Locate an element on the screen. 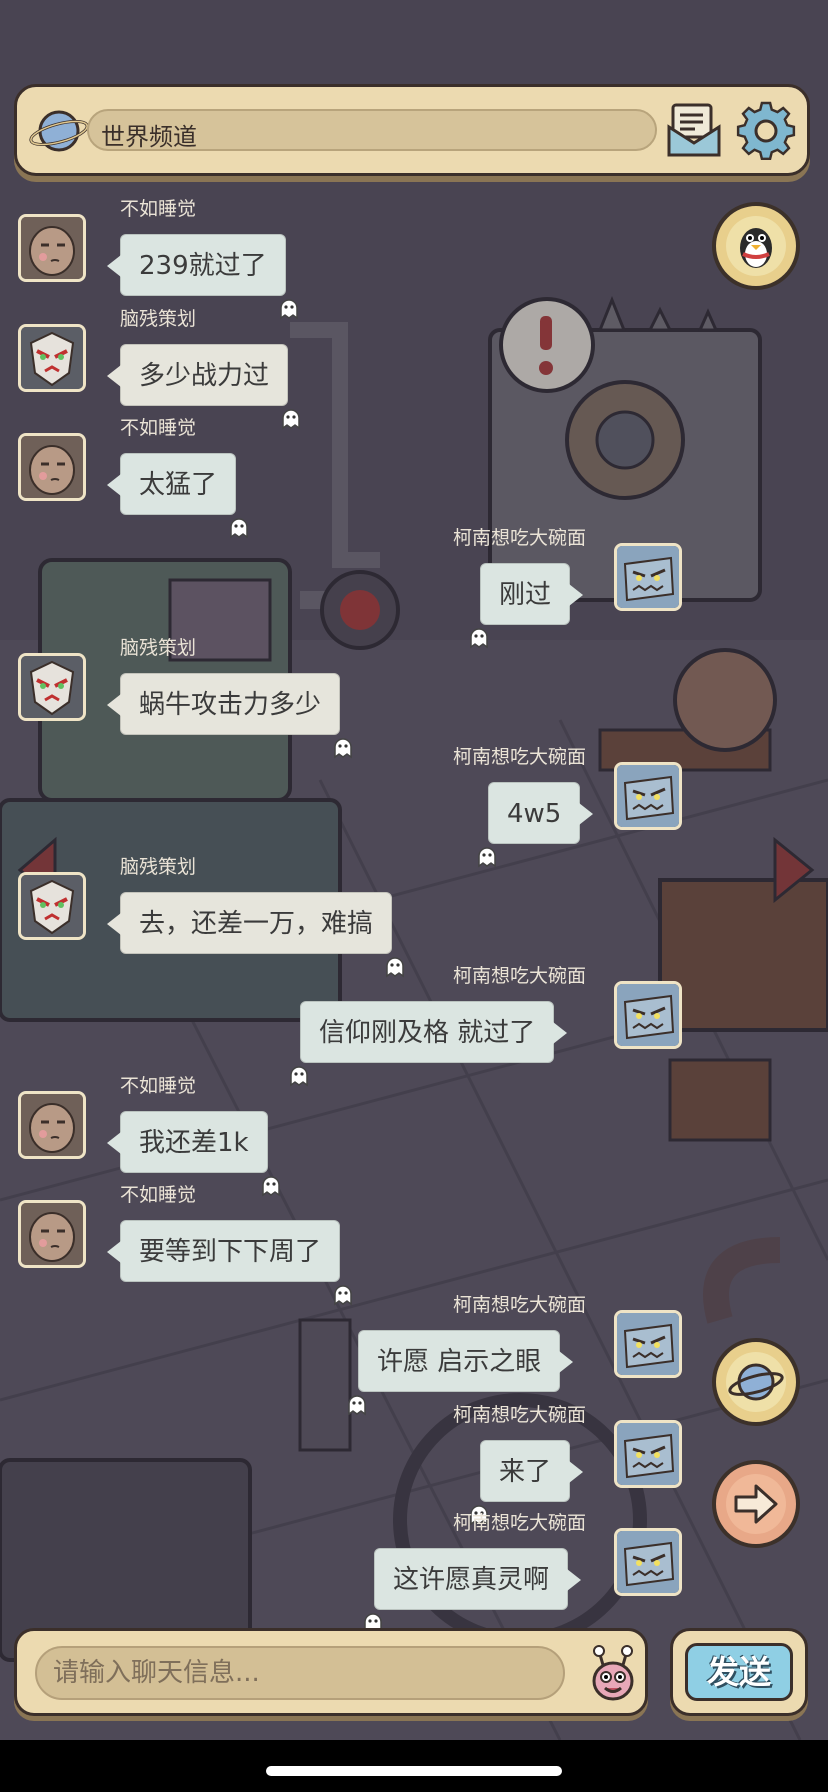  home-indicator is located at coordinates (414, 1771).